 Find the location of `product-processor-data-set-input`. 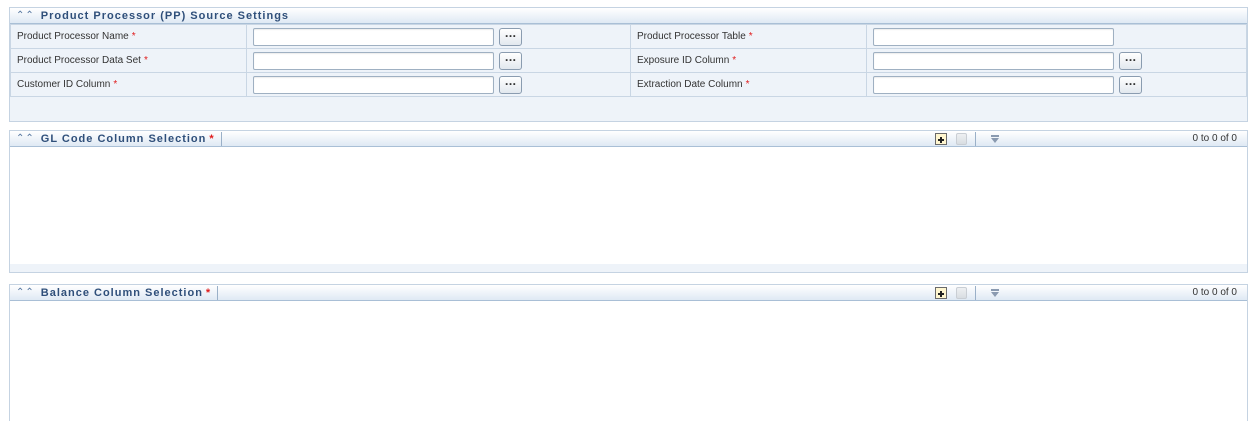

product-processor-data-set-input is located at coordinates (373, 60).